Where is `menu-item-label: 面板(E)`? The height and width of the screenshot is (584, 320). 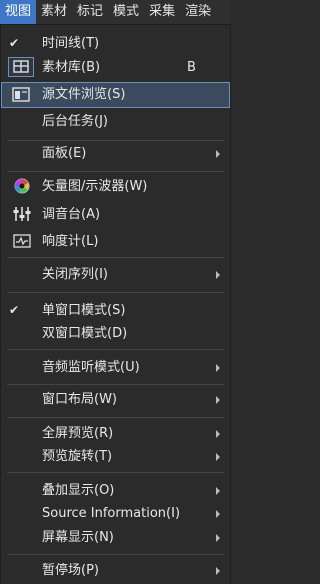
menu-item-label: 面板(E) is located at coordinates (64, 153).